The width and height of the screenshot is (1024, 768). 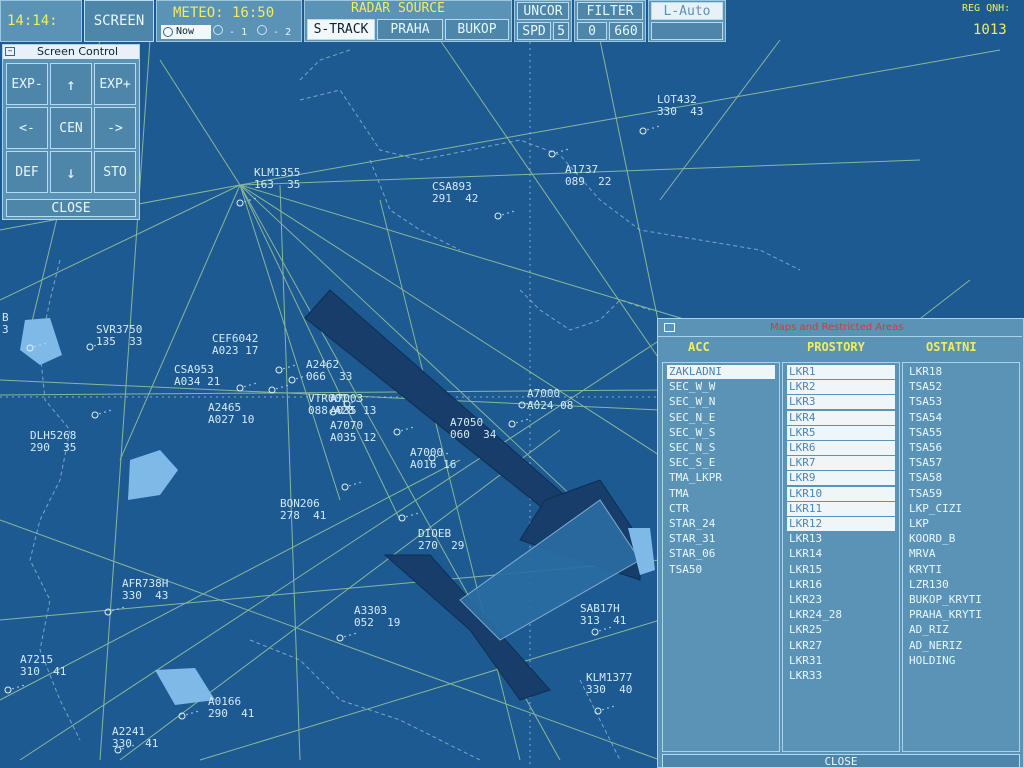 I want to click on prostory-item: LKR13, so click(x=804, y=539).